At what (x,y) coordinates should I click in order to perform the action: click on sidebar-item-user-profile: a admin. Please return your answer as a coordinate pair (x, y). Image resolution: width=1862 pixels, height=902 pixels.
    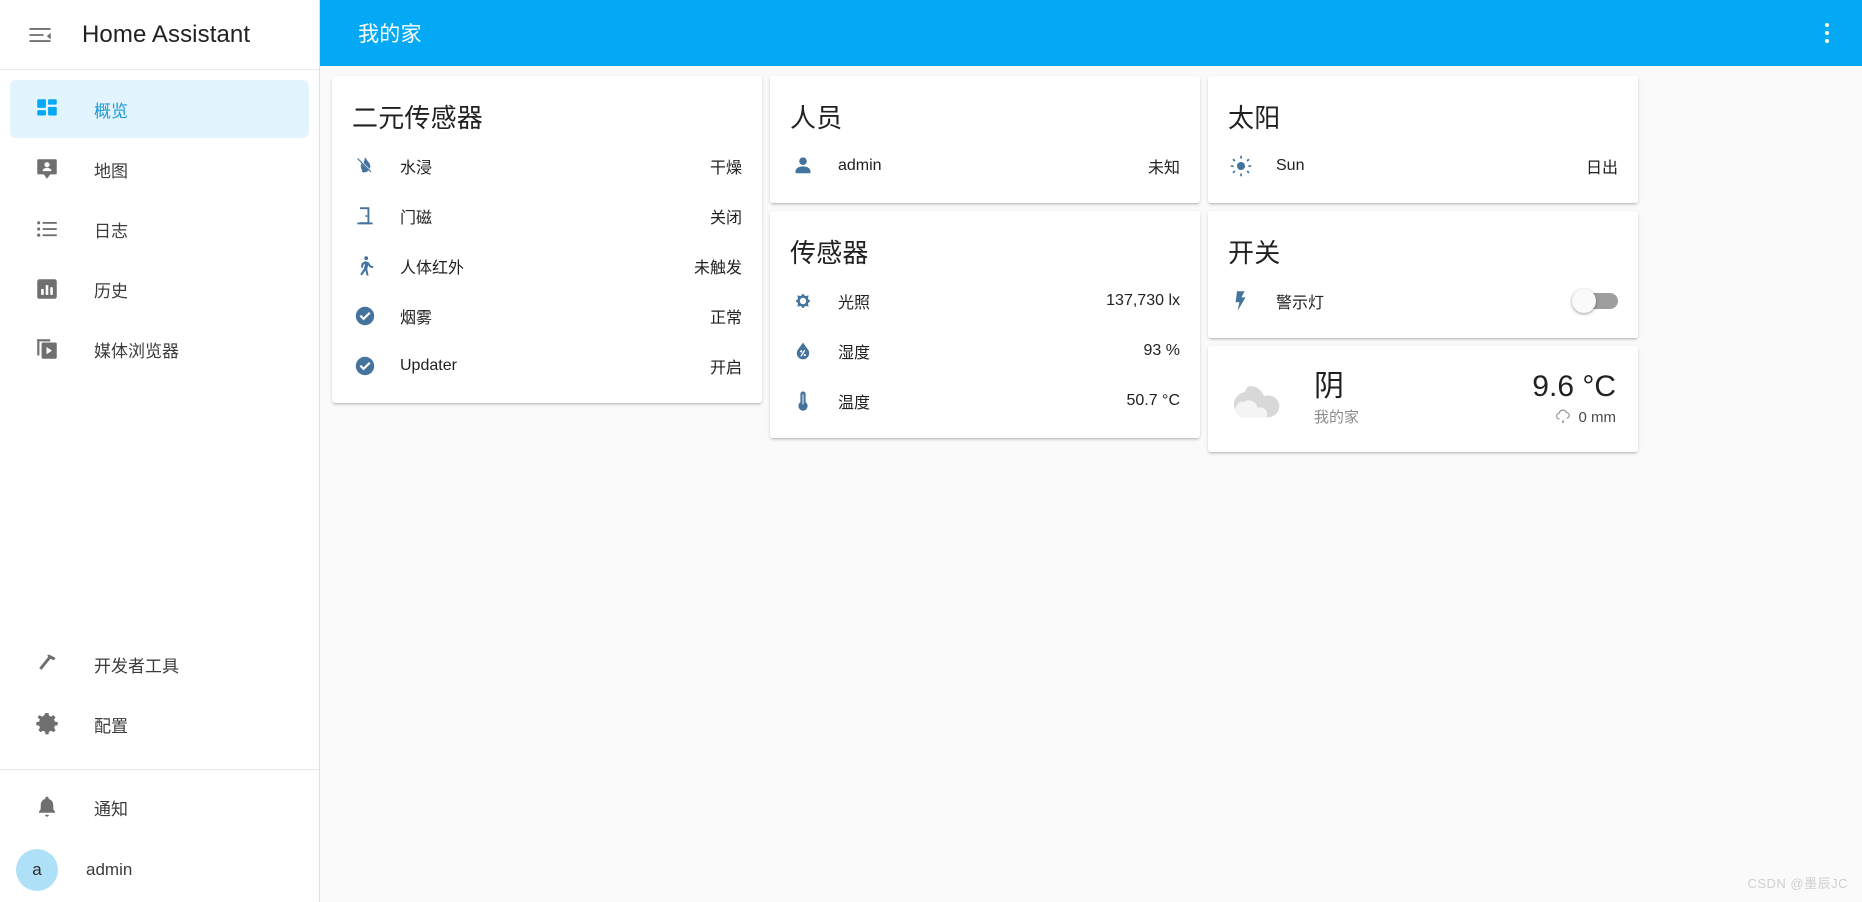
    Looking at the image, I should click on (159, 870).